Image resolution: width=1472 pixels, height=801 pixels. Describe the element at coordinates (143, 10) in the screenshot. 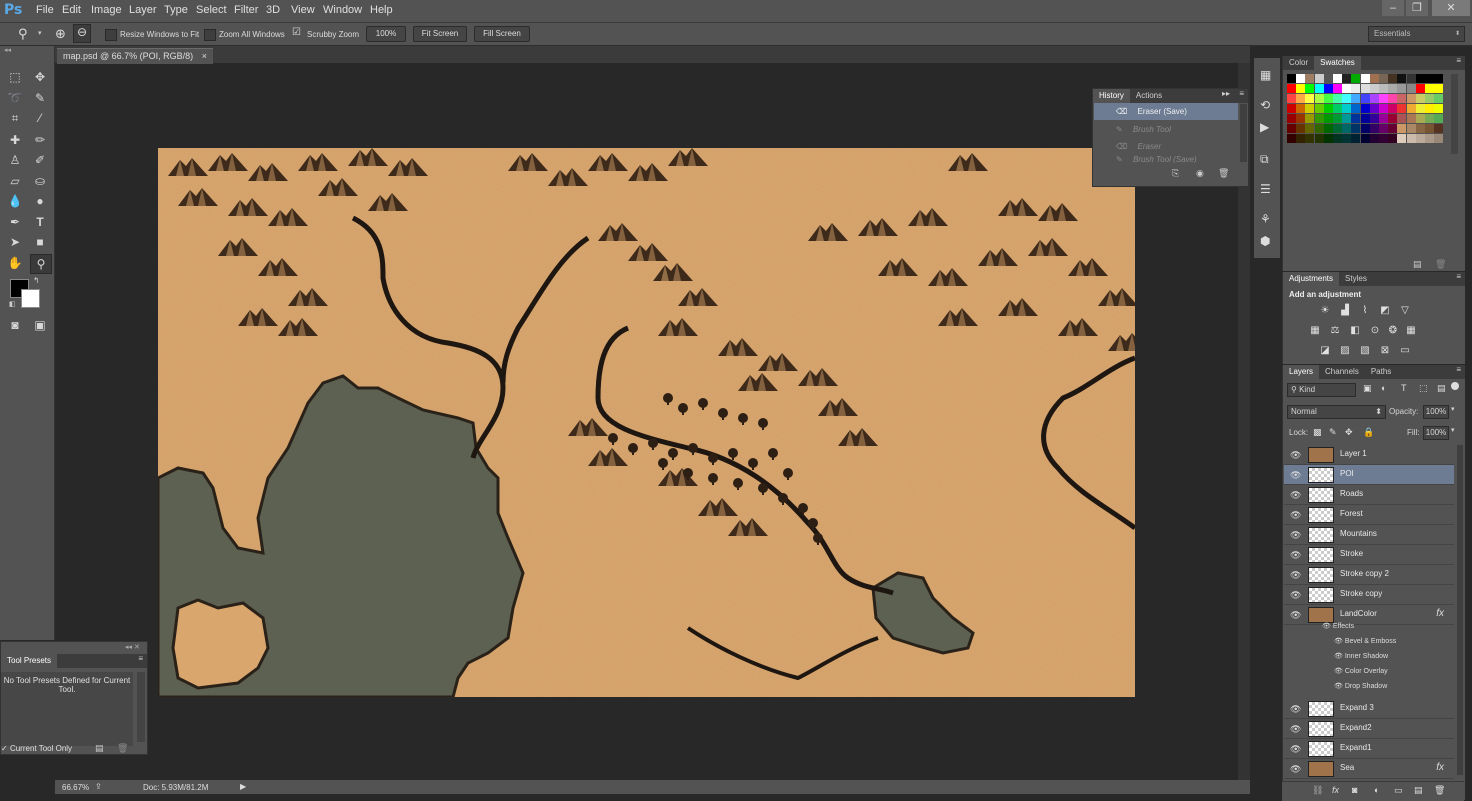

I see `menu-layer: Layer` at that location.